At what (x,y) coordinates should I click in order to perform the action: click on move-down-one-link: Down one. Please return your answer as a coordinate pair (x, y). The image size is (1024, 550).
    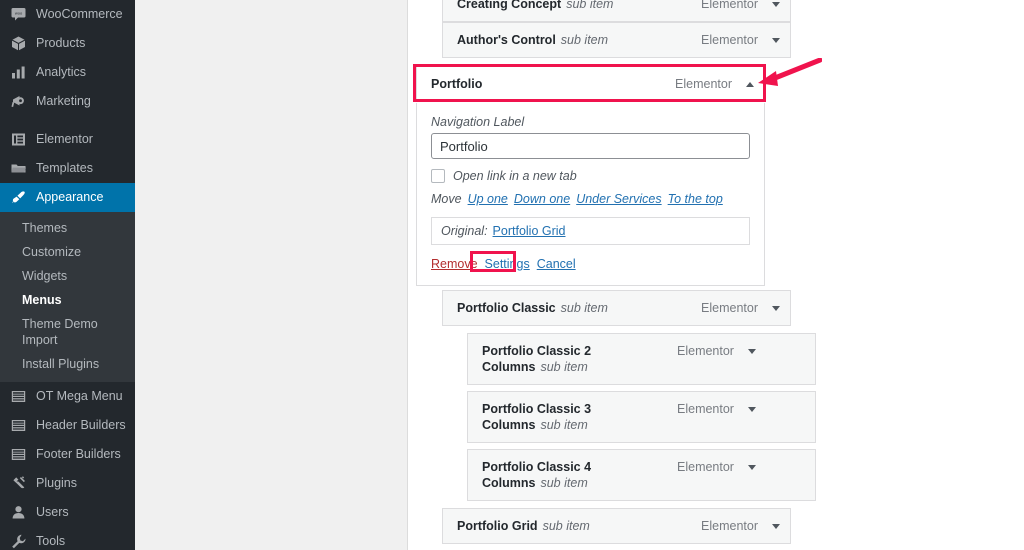
    Looking at the image, I should click on (542, 199).